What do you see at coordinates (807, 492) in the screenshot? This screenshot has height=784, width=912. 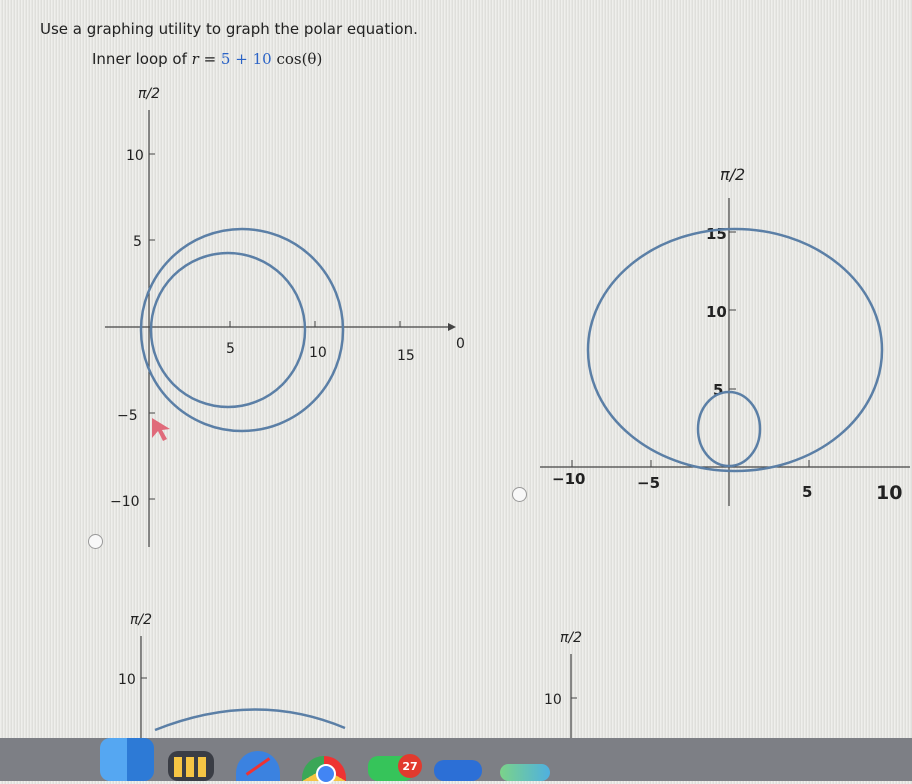 I see `option-b-x-tick-5: 5` at bounding box center [807, 492].